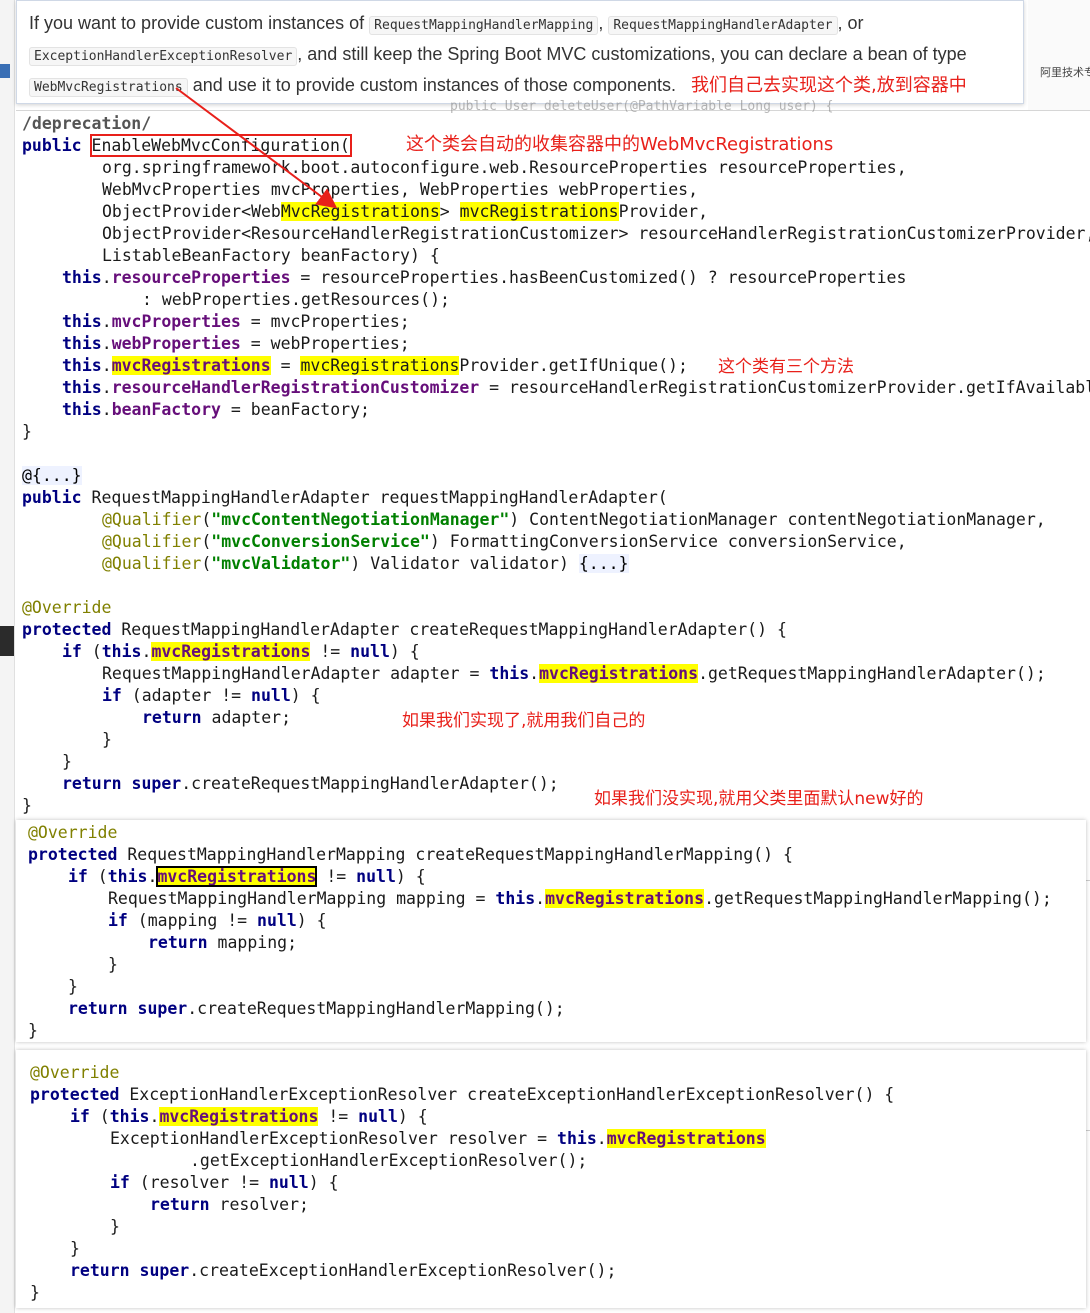  I want to click on annotation-use-default: 如果我们没实现,就用父类里面默认new好的, so click(759, 799).